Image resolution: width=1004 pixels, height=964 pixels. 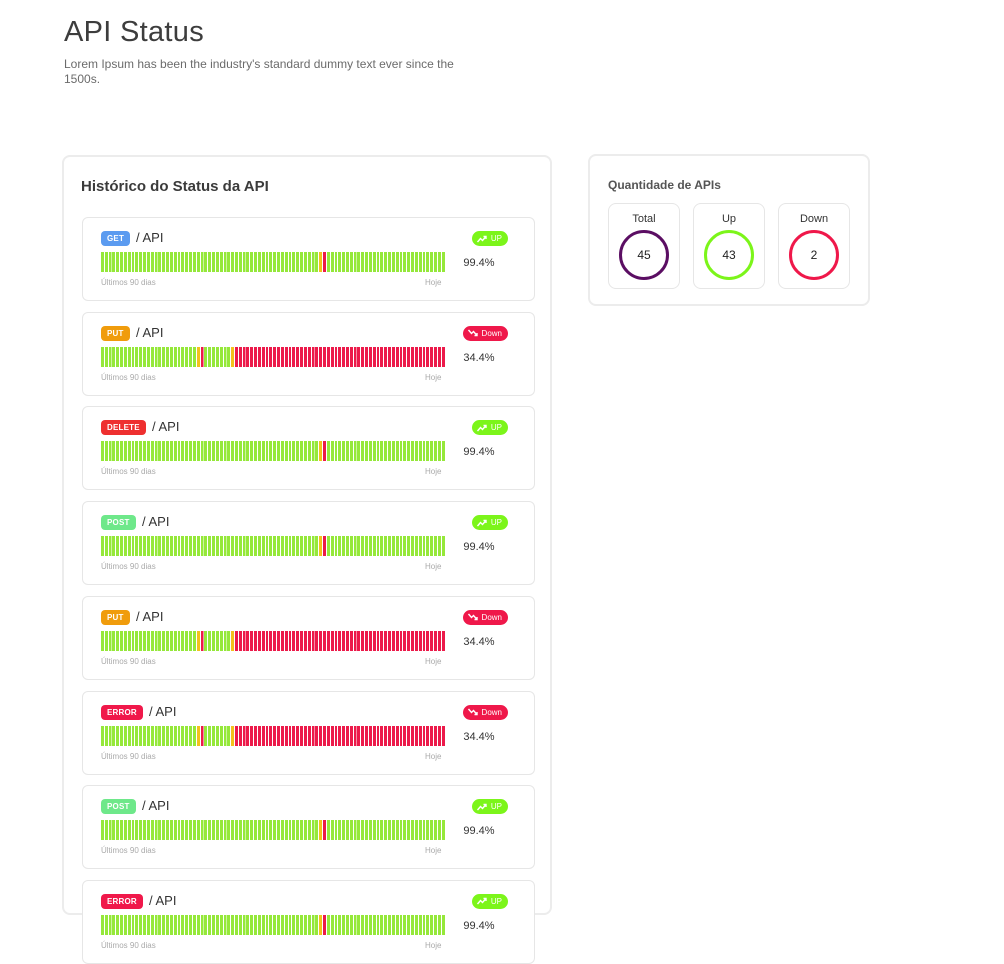 I want to click on api-count-panel: Quantidade de APIs Total 45 Up 43 Down 2, so click(x=729, y=230).